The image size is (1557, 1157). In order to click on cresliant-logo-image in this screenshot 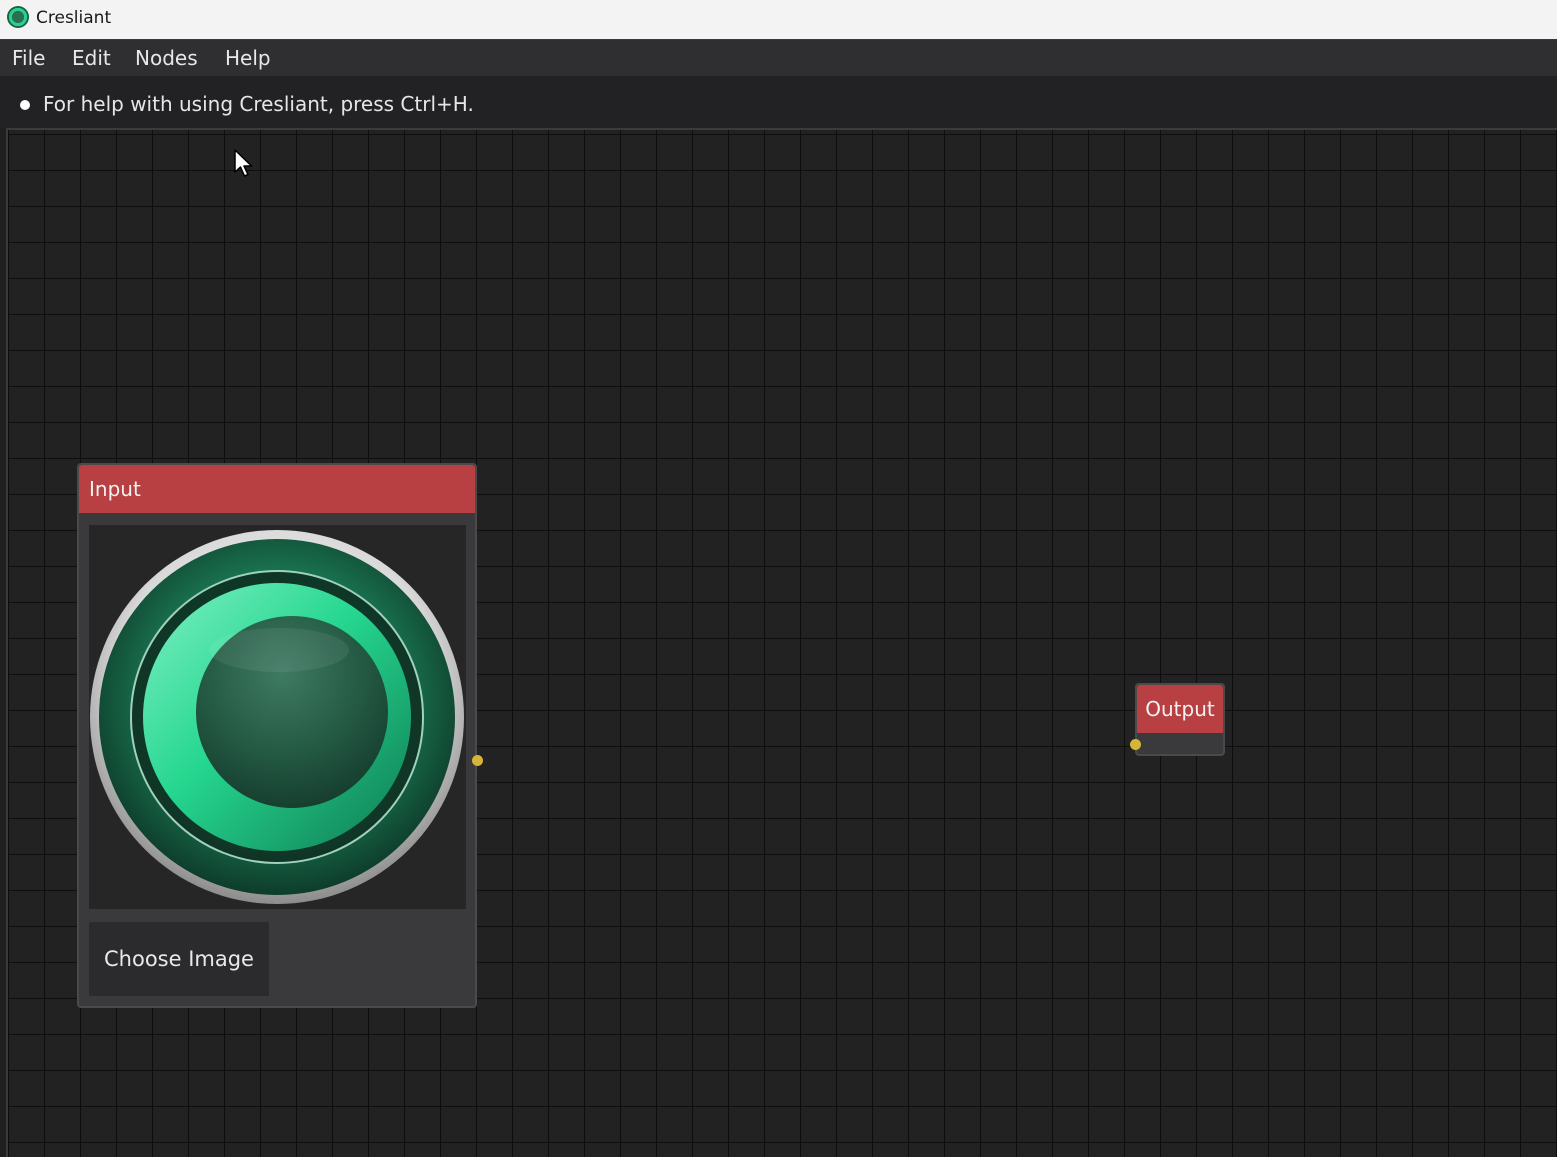, I will do `click(277, 717)`.